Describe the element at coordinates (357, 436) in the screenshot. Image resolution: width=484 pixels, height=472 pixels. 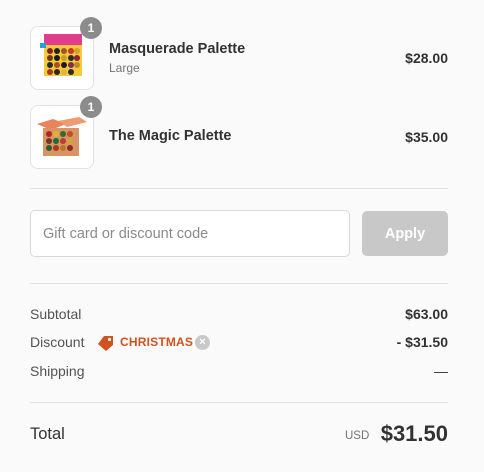
I see `currency-code: USD` at that location.